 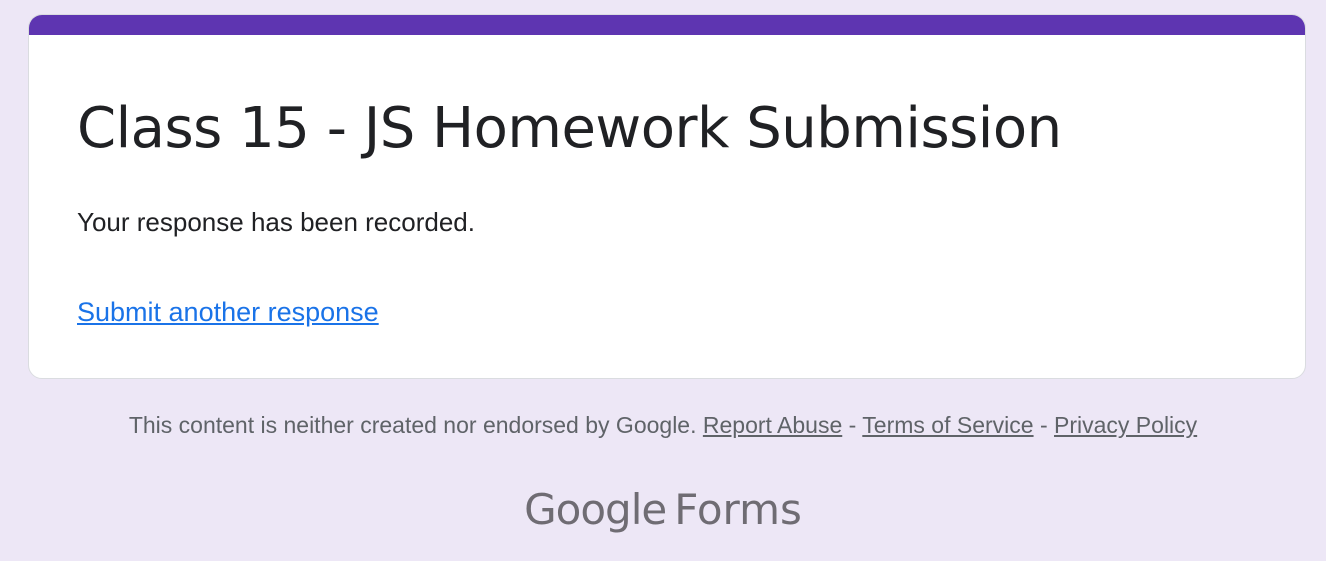 What do you see at coordinates (228, 312) in the screenshot?
I see `submit-another-response-link: Submit another response` at bounding box center [228, 312].